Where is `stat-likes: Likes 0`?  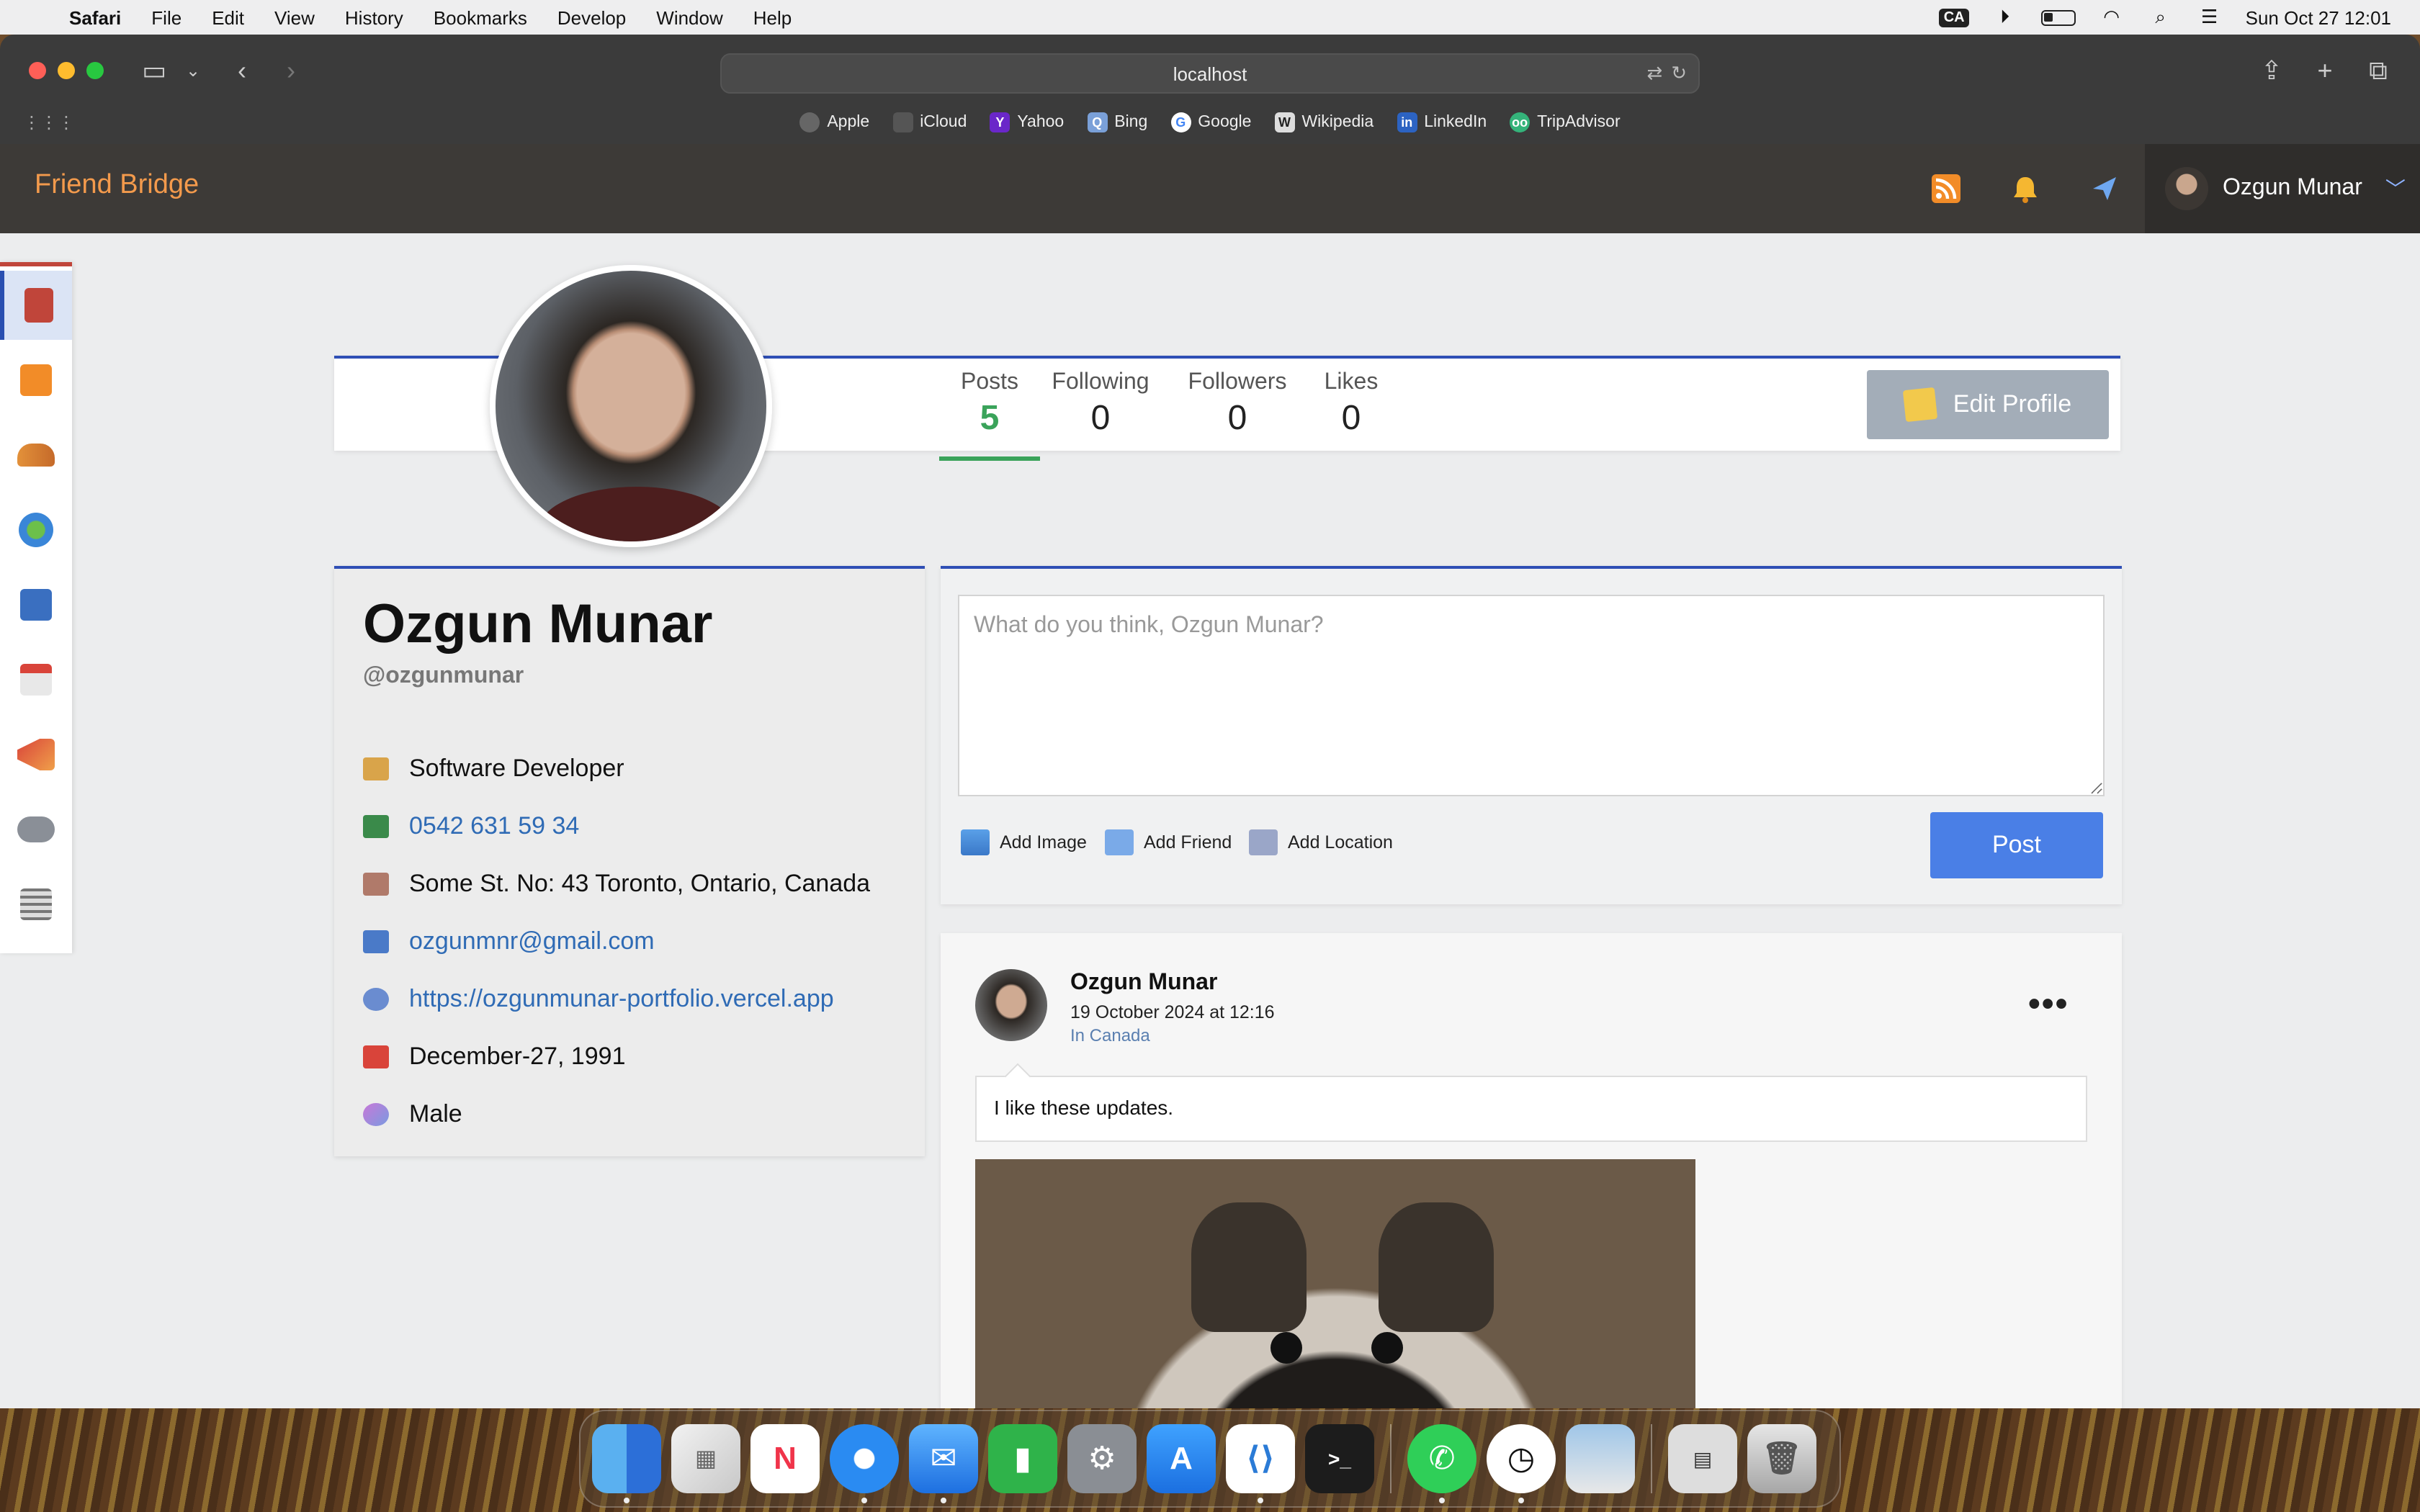 stat-likes: Likes 0 is located at coordinates (1351, 404).